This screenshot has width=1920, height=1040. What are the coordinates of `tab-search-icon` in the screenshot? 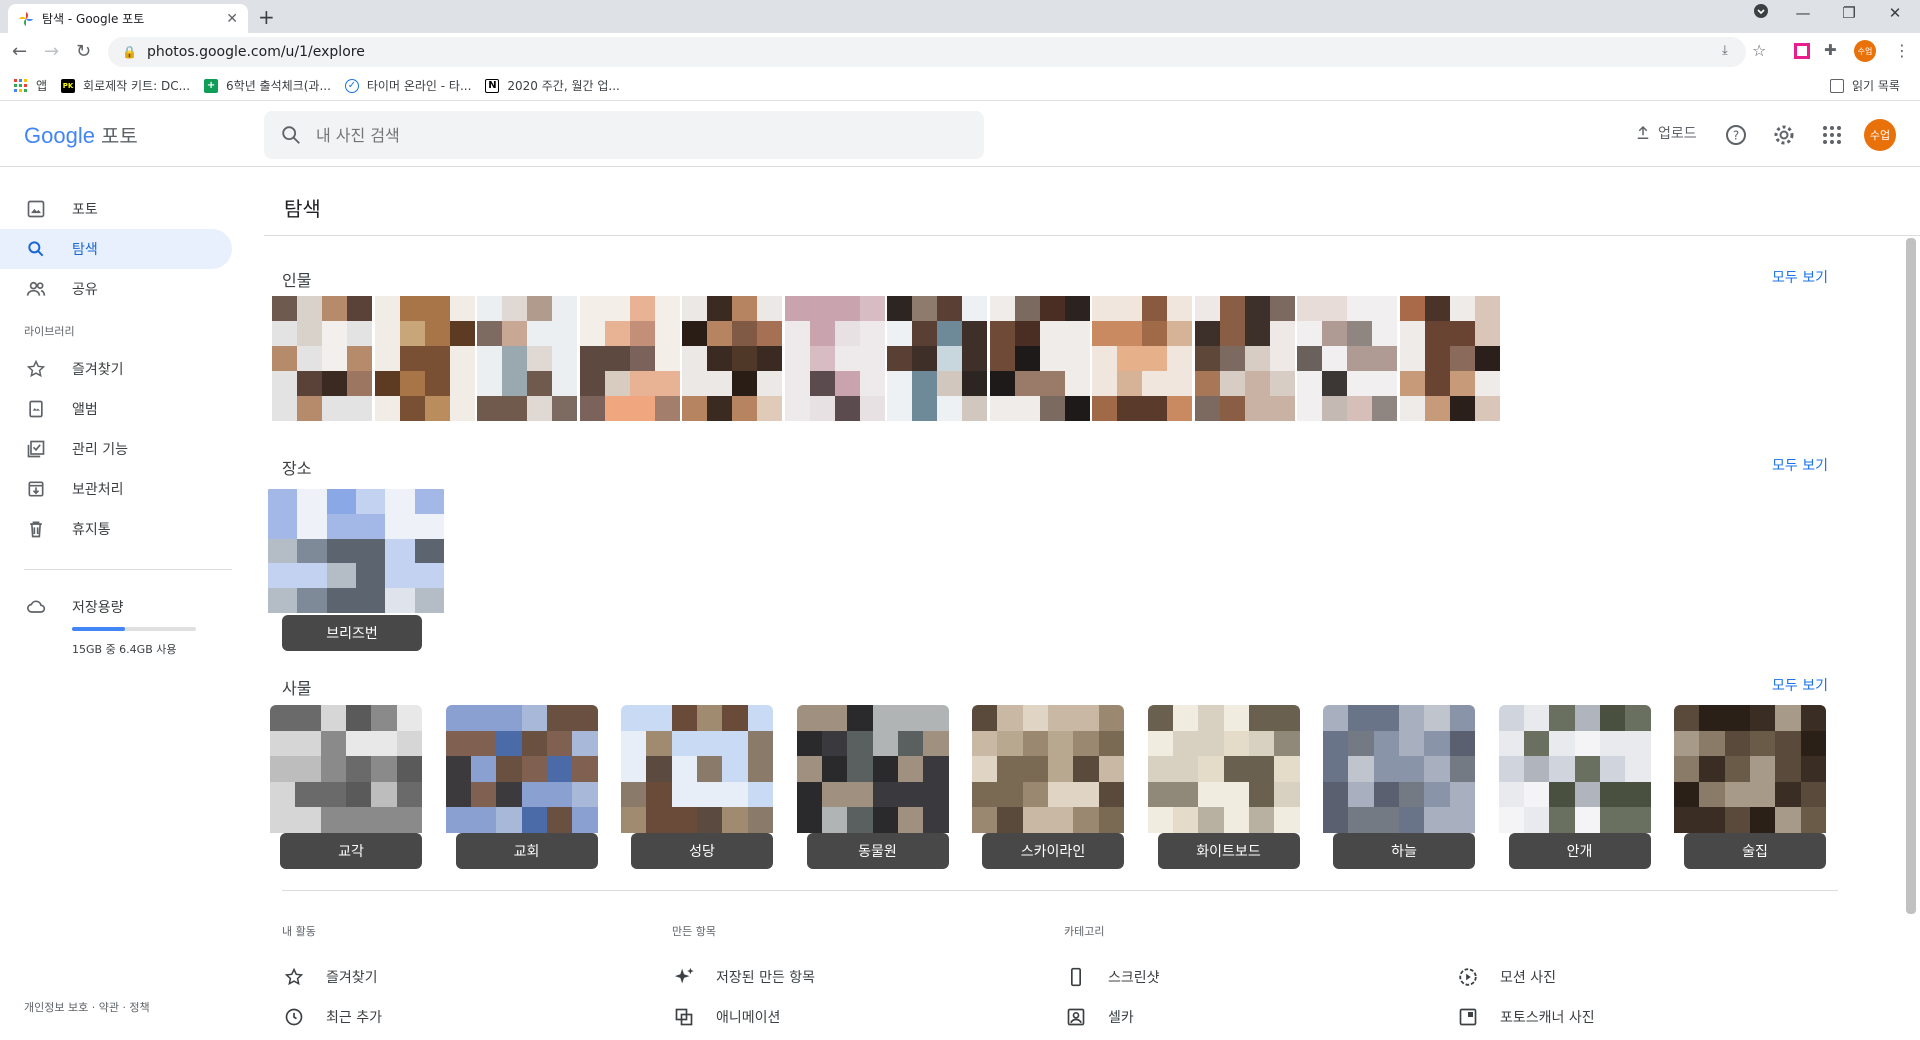 It's located at (1761, 13).